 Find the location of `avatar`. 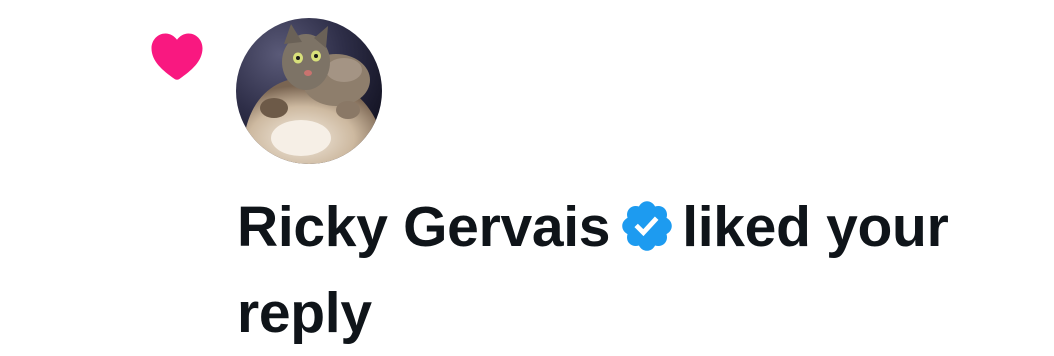

avatar is located at coordinates (309, 91).